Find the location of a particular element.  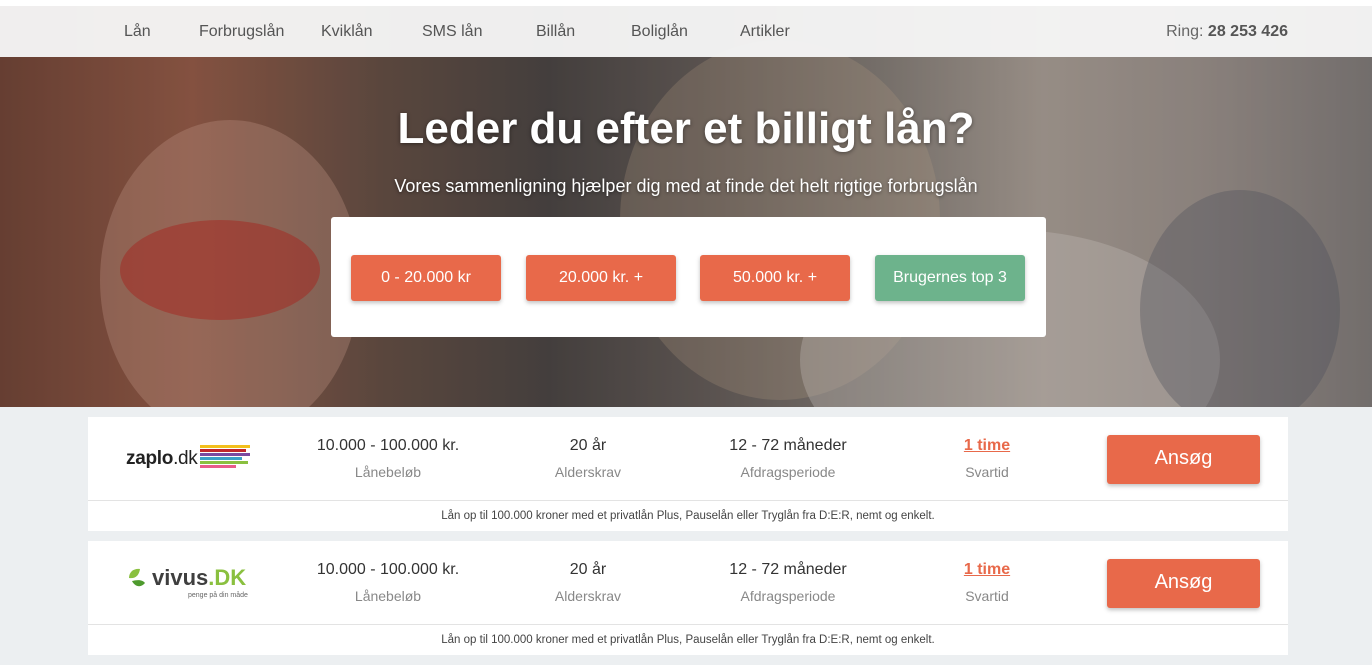

vivus-leaf-icon is located at coordinates (137, 577).